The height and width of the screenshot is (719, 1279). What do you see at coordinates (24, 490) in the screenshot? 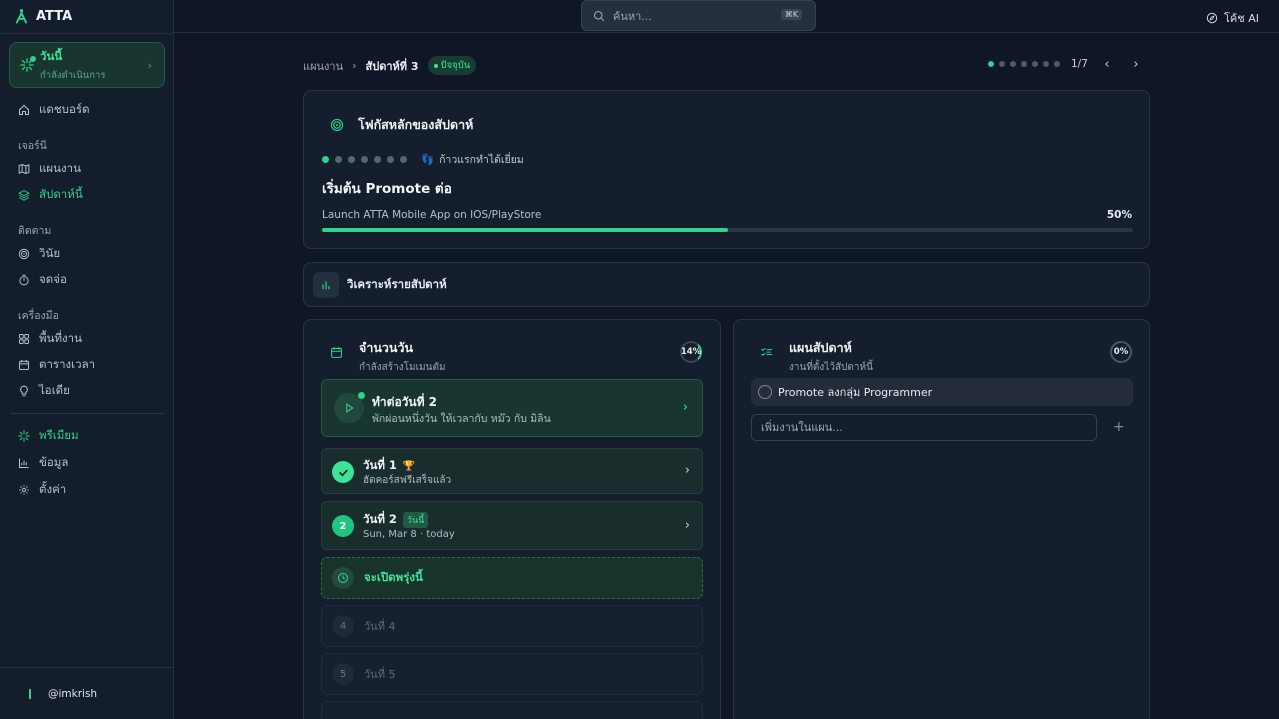
I see `gear-icon` at bounding box center [24, 490].